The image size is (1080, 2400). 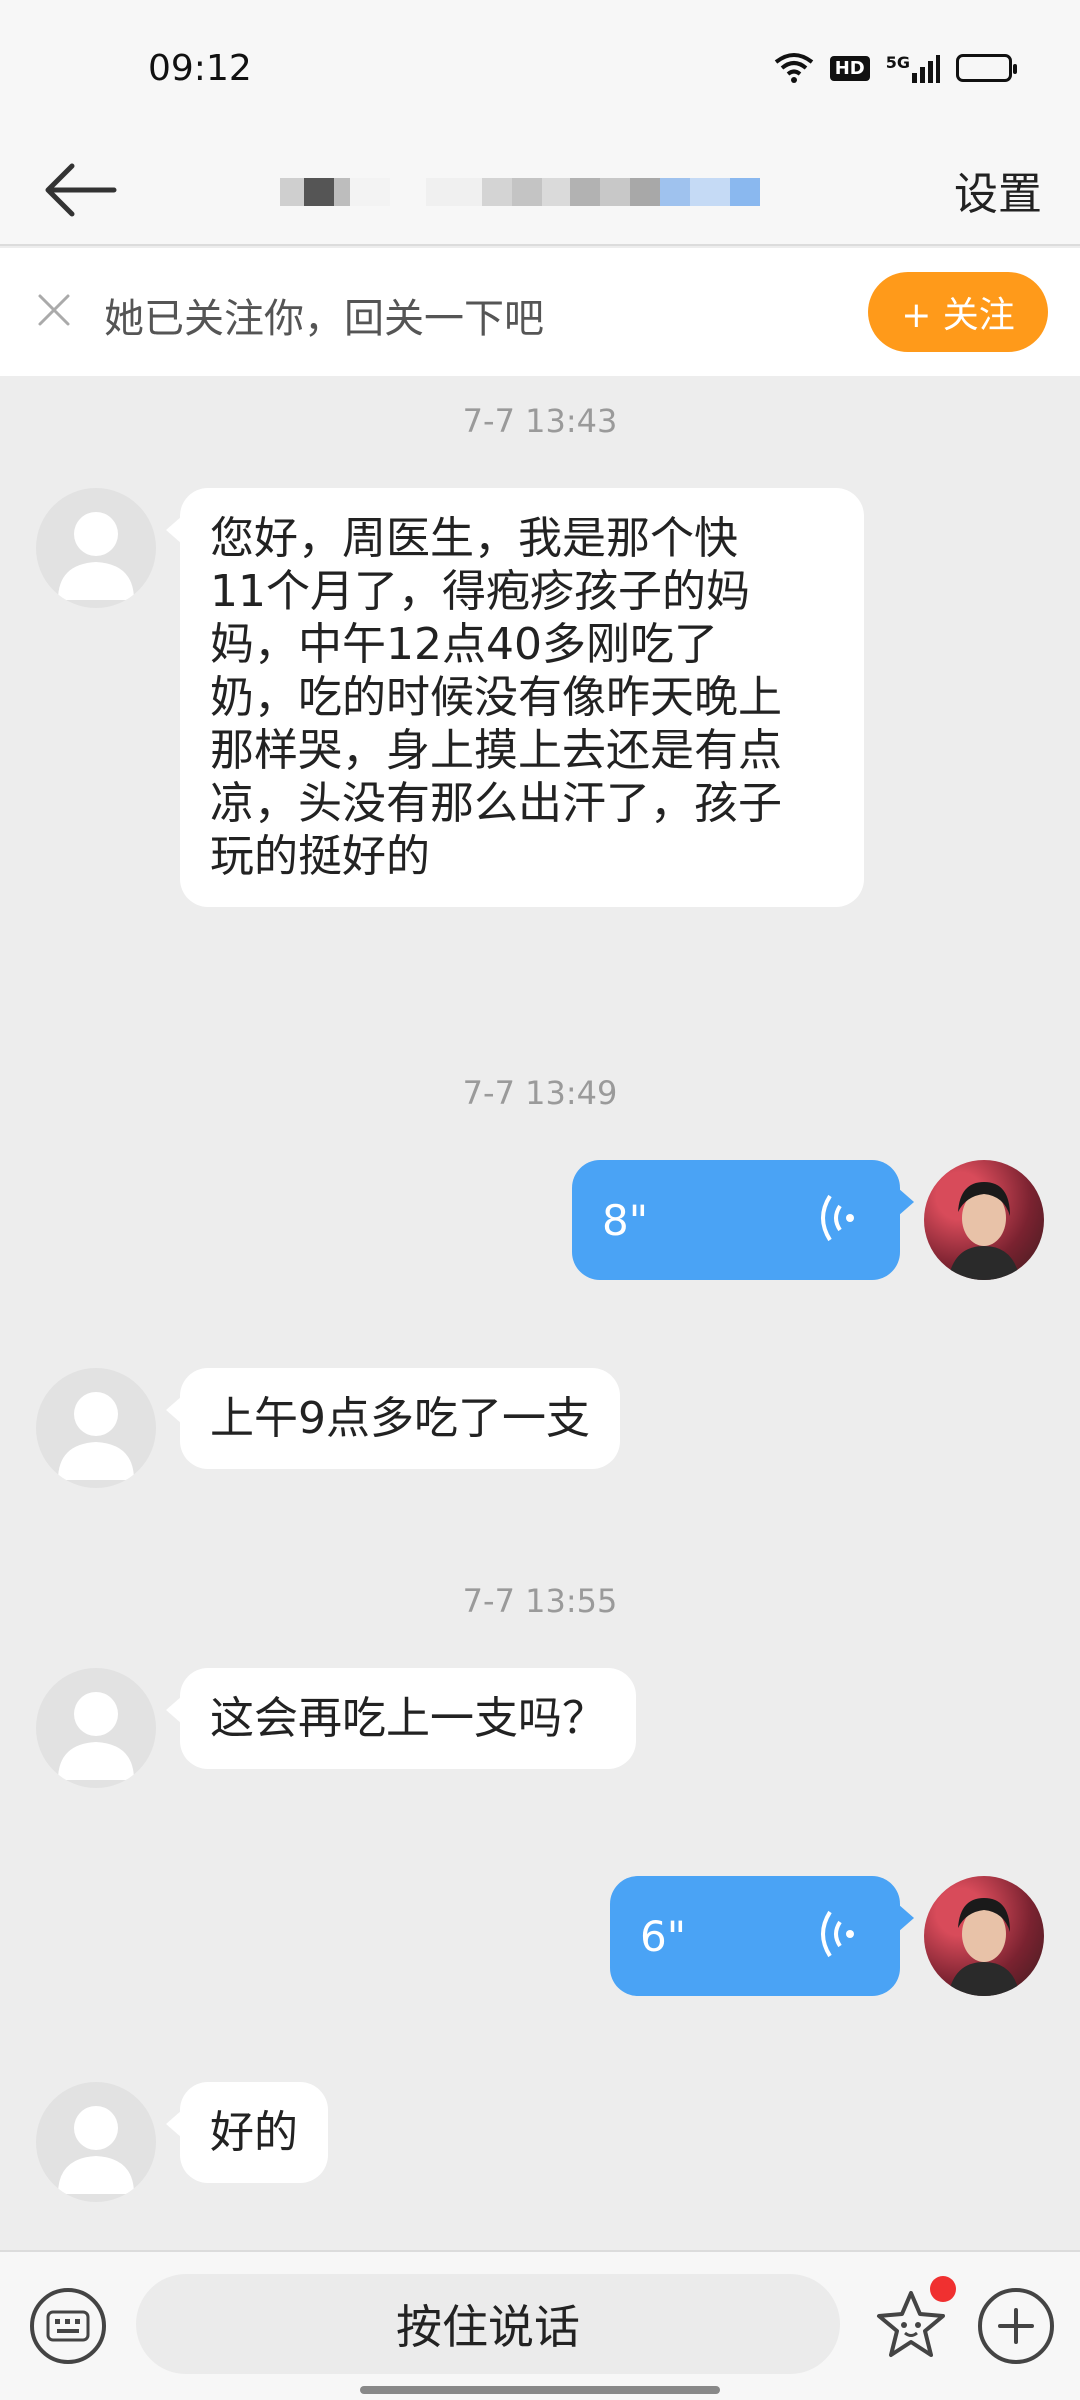 I want to click on push-to-talk-button: 按住说话, so click(x=488, y=2324).